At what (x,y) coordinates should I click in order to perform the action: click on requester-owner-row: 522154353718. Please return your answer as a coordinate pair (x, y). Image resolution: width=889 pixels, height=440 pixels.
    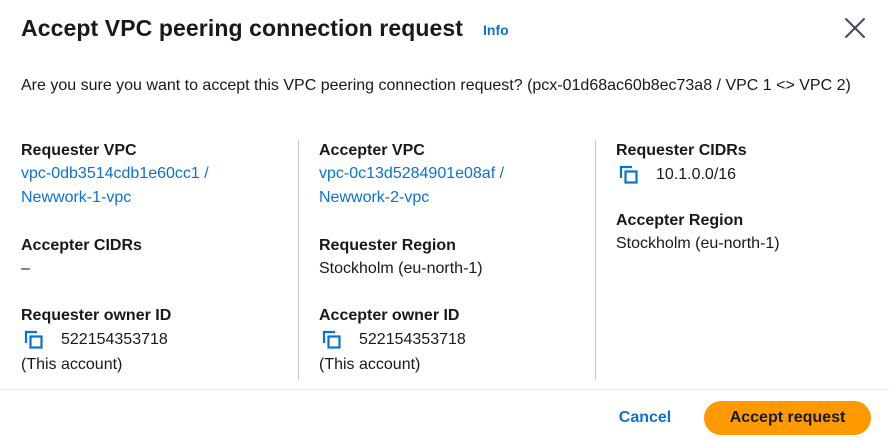
    Looking at the image, I should click on (96, 340).